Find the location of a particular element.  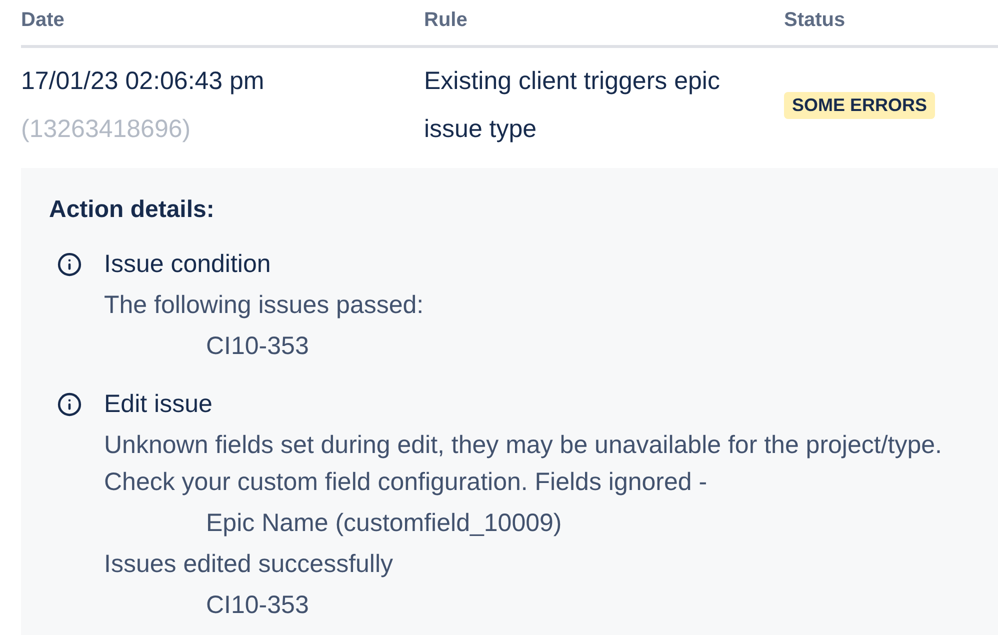

column-header: Date is located at coordinates (42, 19).